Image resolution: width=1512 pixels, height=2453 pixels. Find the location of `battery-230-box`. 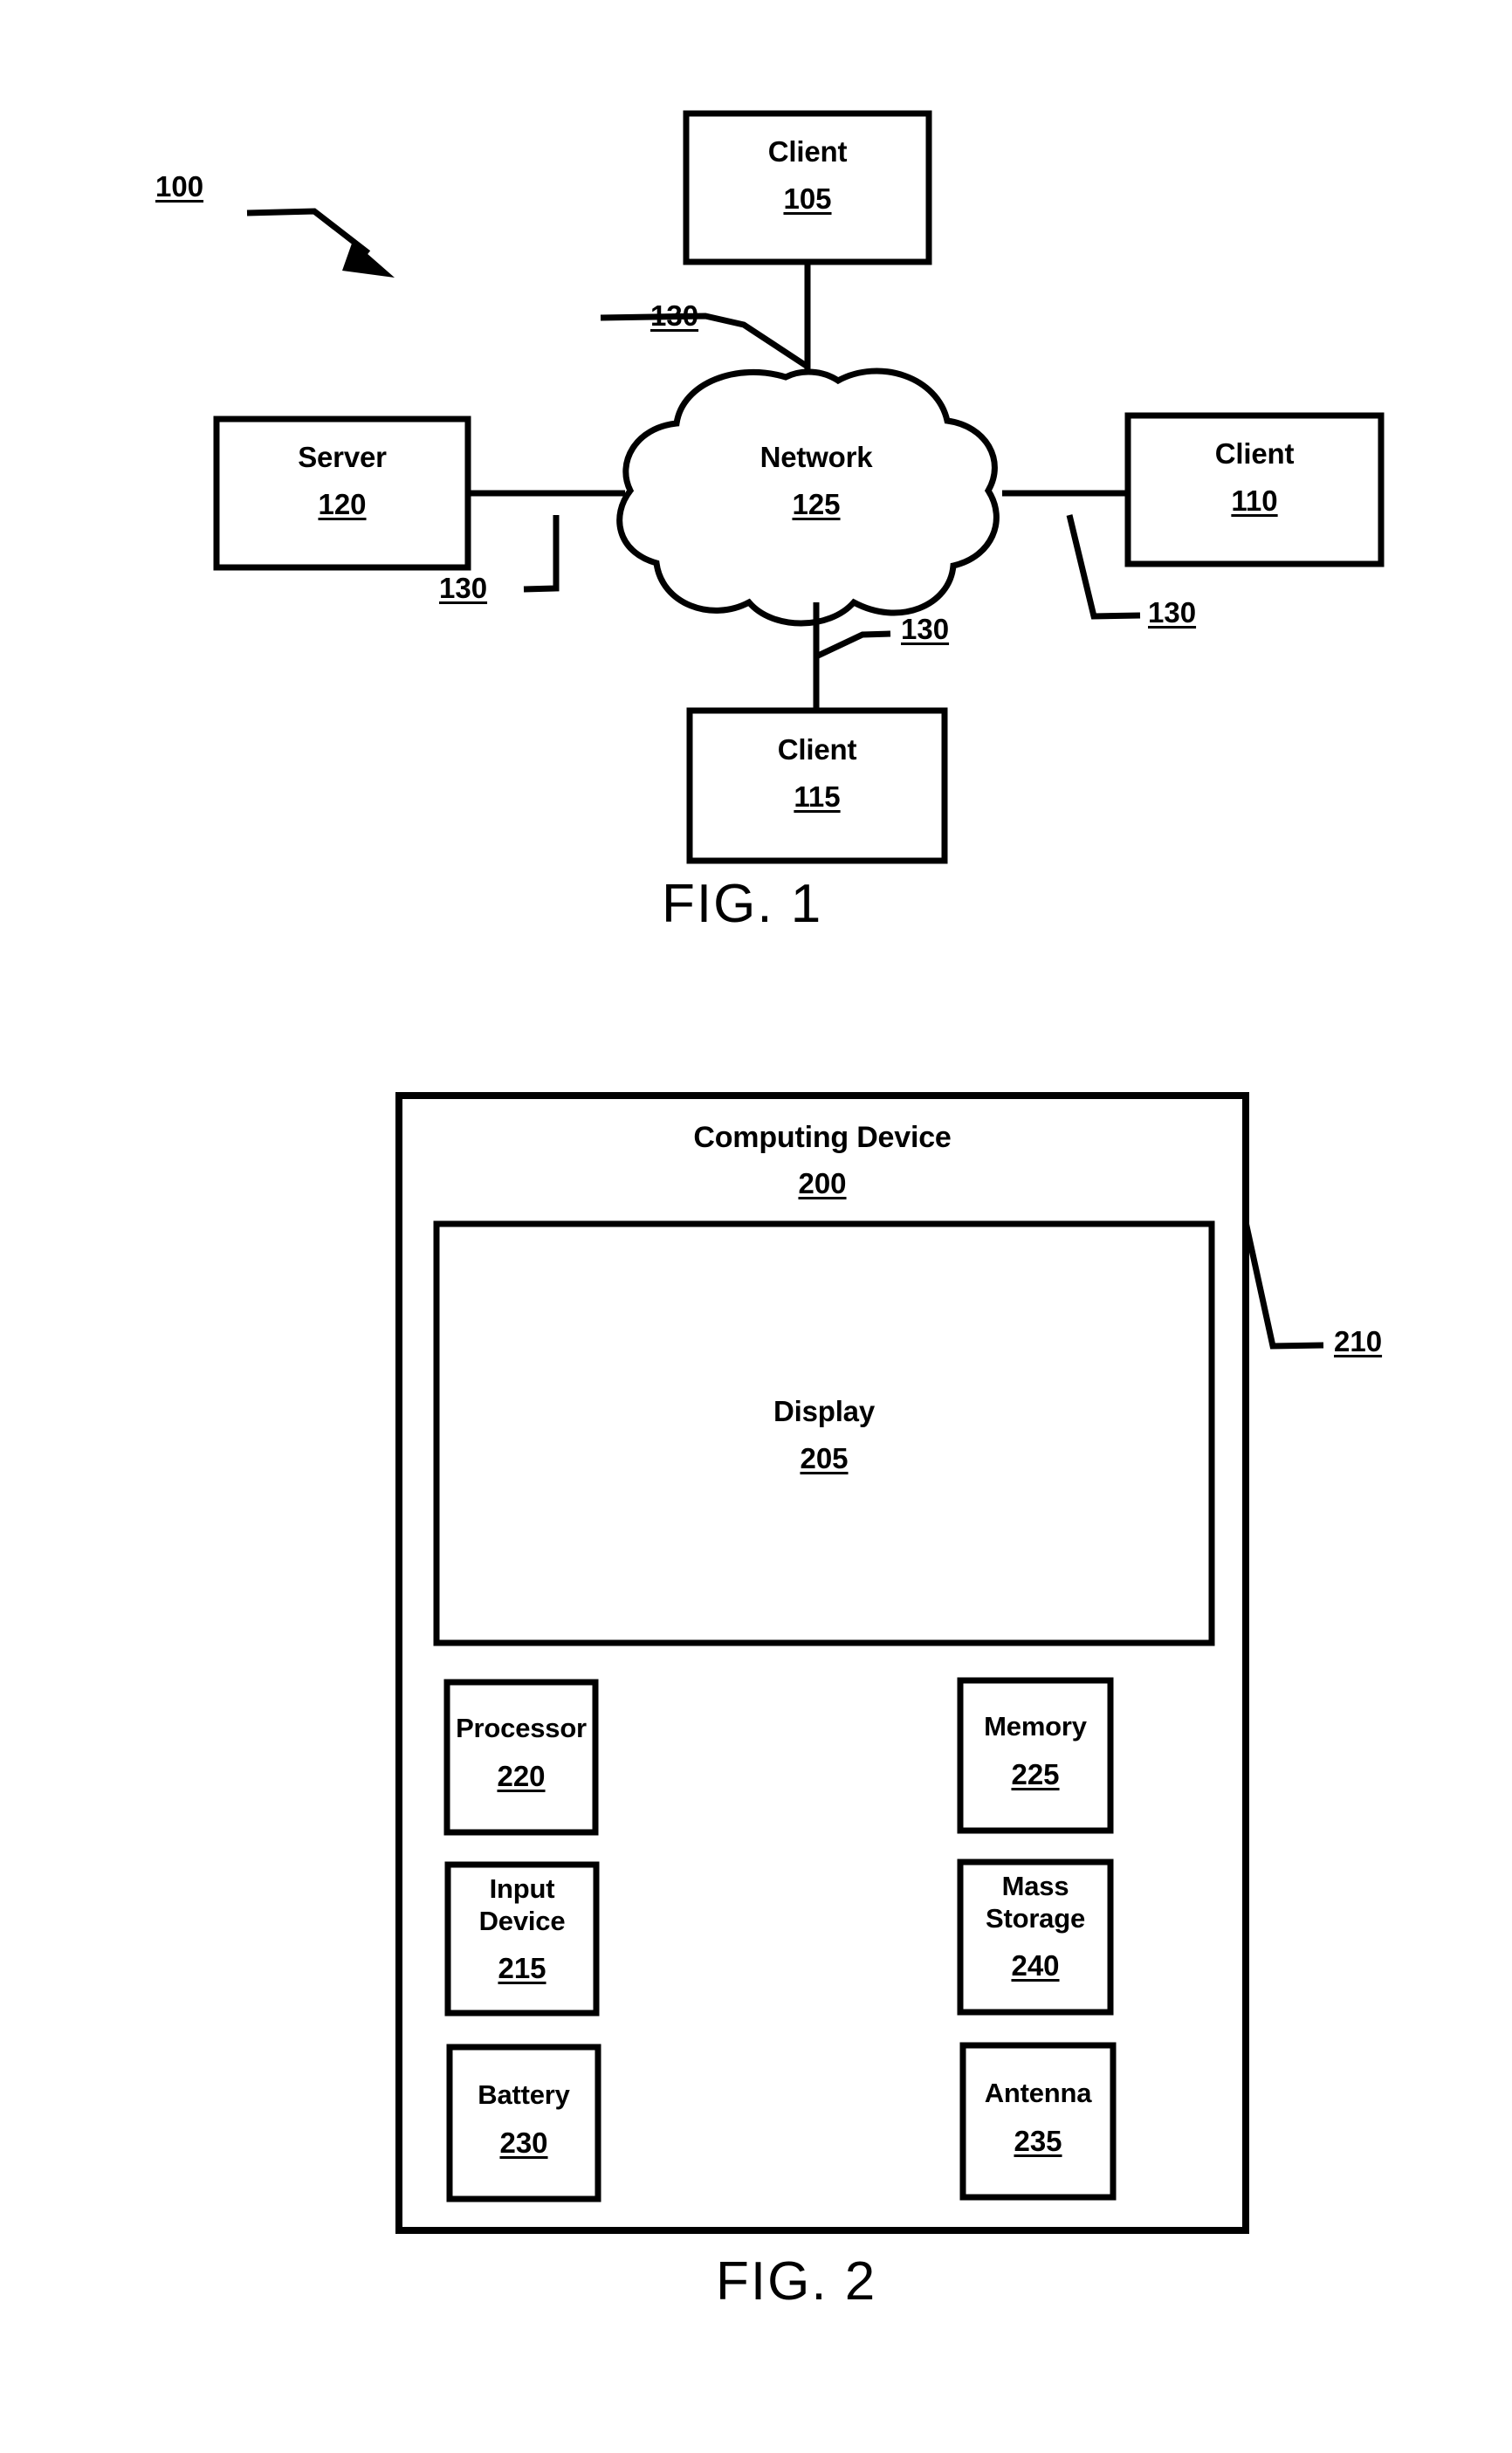

battery-230-box is located at coordinates (523, 2123).